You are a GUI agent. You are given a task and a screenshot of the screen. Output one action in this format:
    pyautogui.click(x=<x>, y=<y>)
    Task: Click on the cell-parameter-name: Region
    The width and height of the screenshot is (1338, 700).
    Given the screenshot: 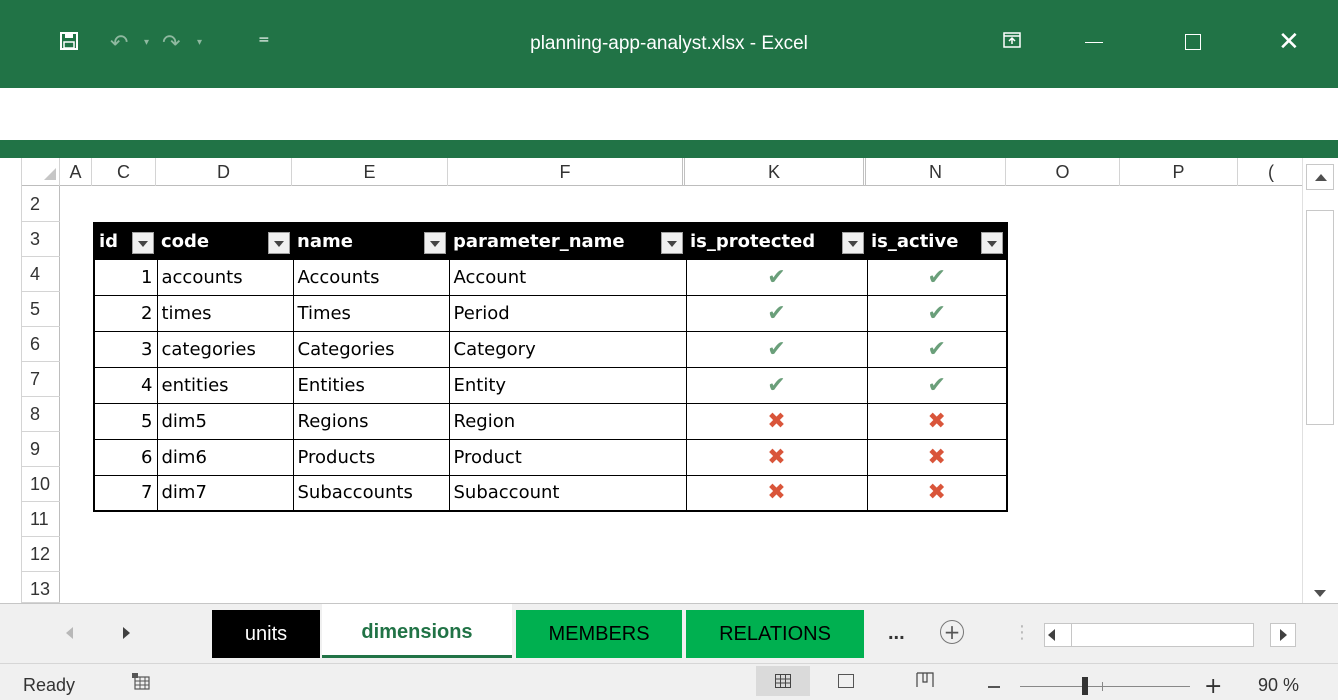 What is the action you would take?
    pyautogui.click(x=567, y=421)
    